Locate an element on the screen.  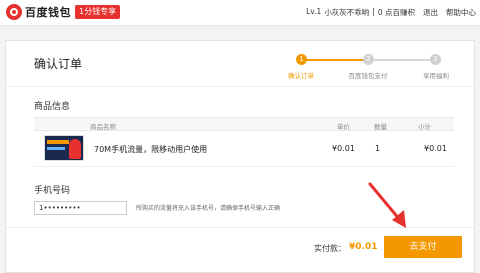
user-nav: Lv.1 小灰灰不乖哟 | 0 点百赚积 退出 帮助中心 is located at coordinates (387, 12).